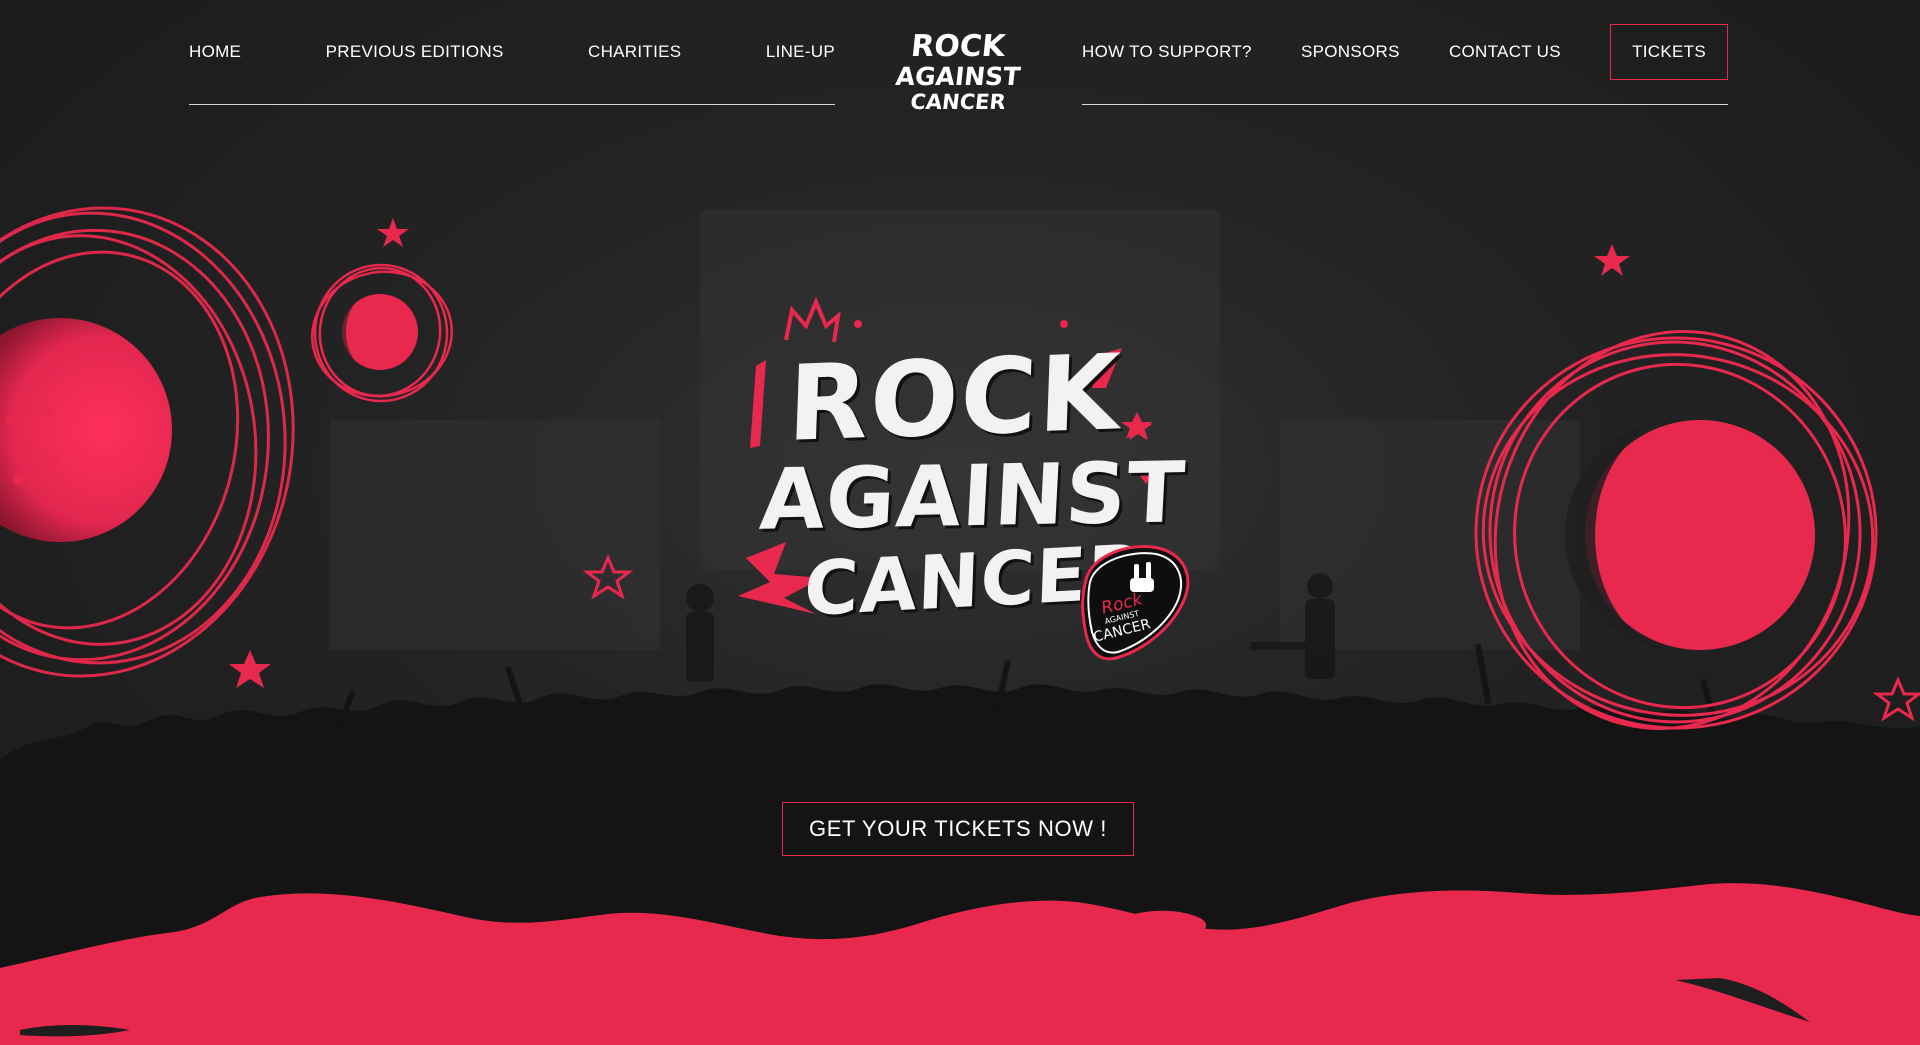 Image resolution: width=1920 pixels, height=1045 pixels. What do you see at coordinates (800, 52) in the screenshot?
I see `nav-line-up: LINE-UP` at bounding box center [800, 52].